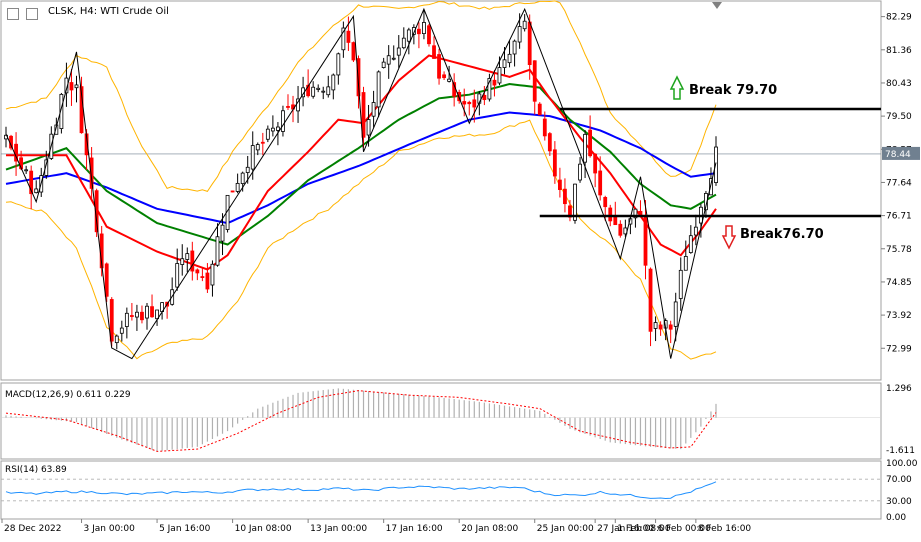 This screenshot has width=921, height=542. I want to click on price-tick-label: 73.92, so click(899, 316).